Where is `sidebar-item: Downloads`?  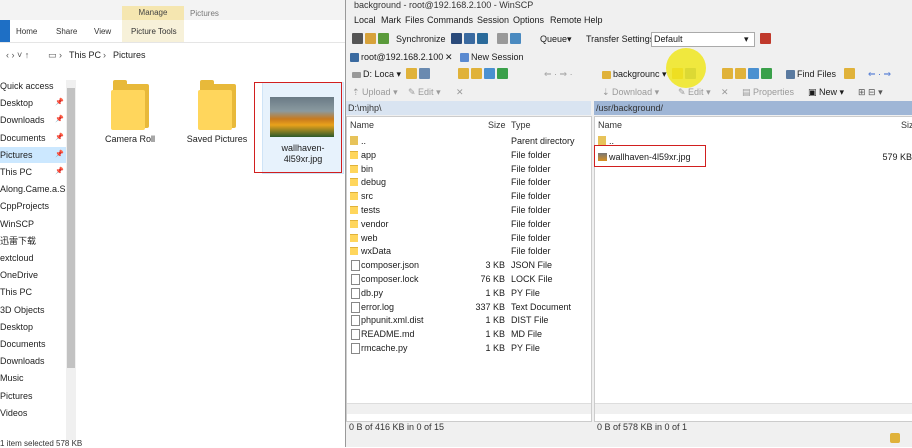 sidebar-item: Downloads is located at coordinates (33, 361).